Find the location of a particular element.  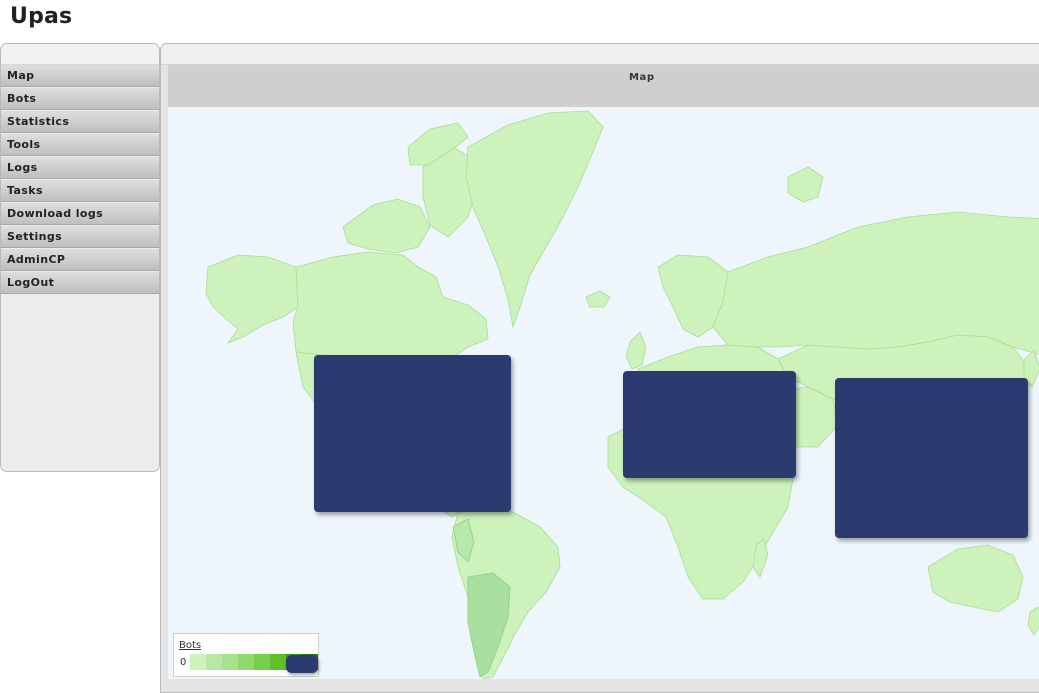

map-title: Map is located at coordinates (642, 77).